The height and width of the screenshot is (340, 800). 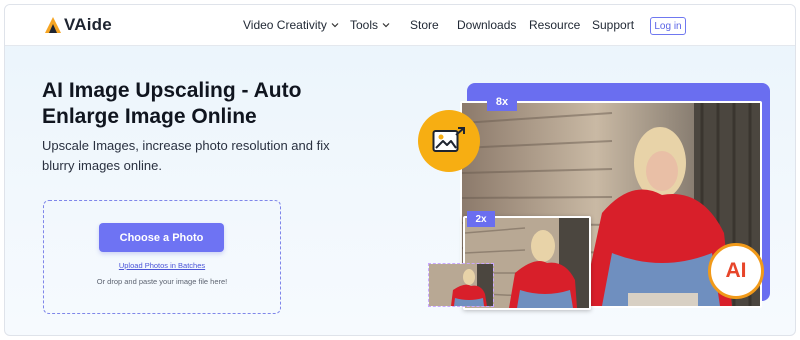 I want to click on nav-label: Store, so click(x=424, y=25).